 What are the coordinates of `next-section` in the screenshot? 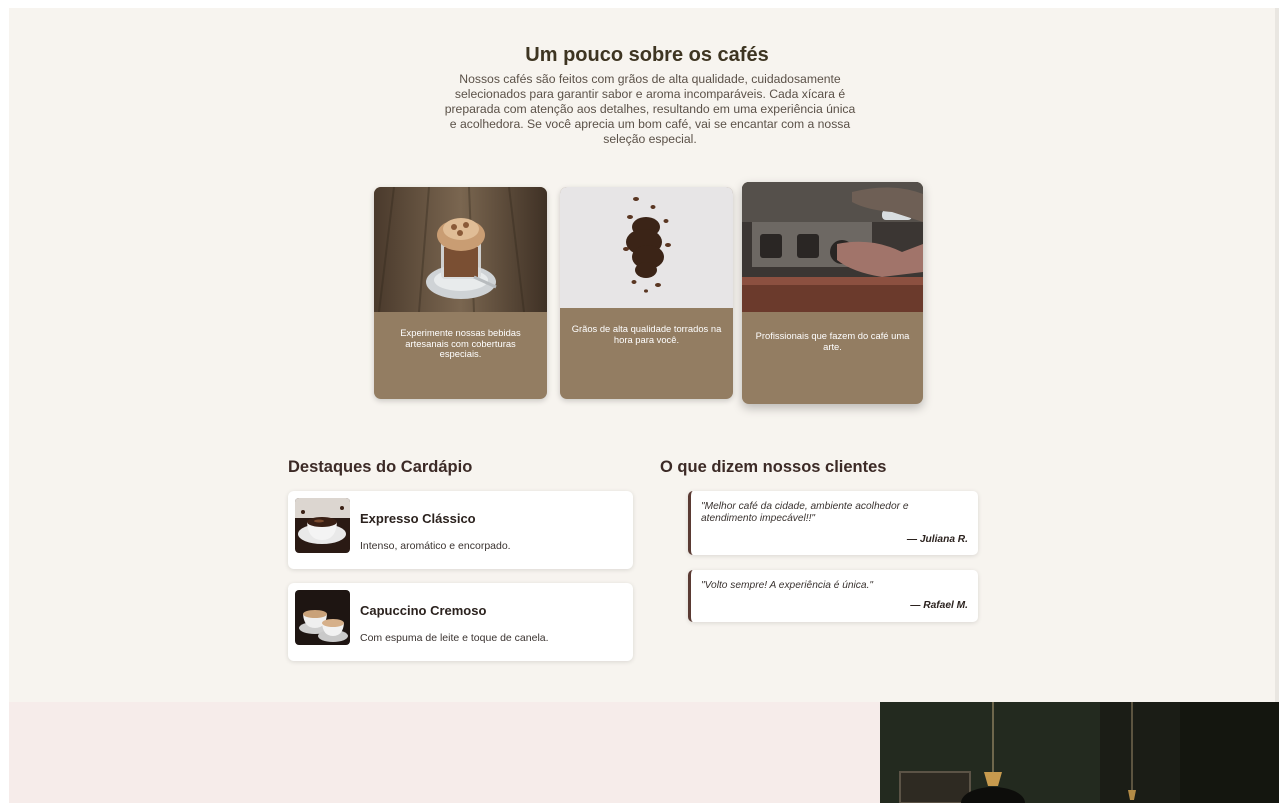 It's located at (644, 752).